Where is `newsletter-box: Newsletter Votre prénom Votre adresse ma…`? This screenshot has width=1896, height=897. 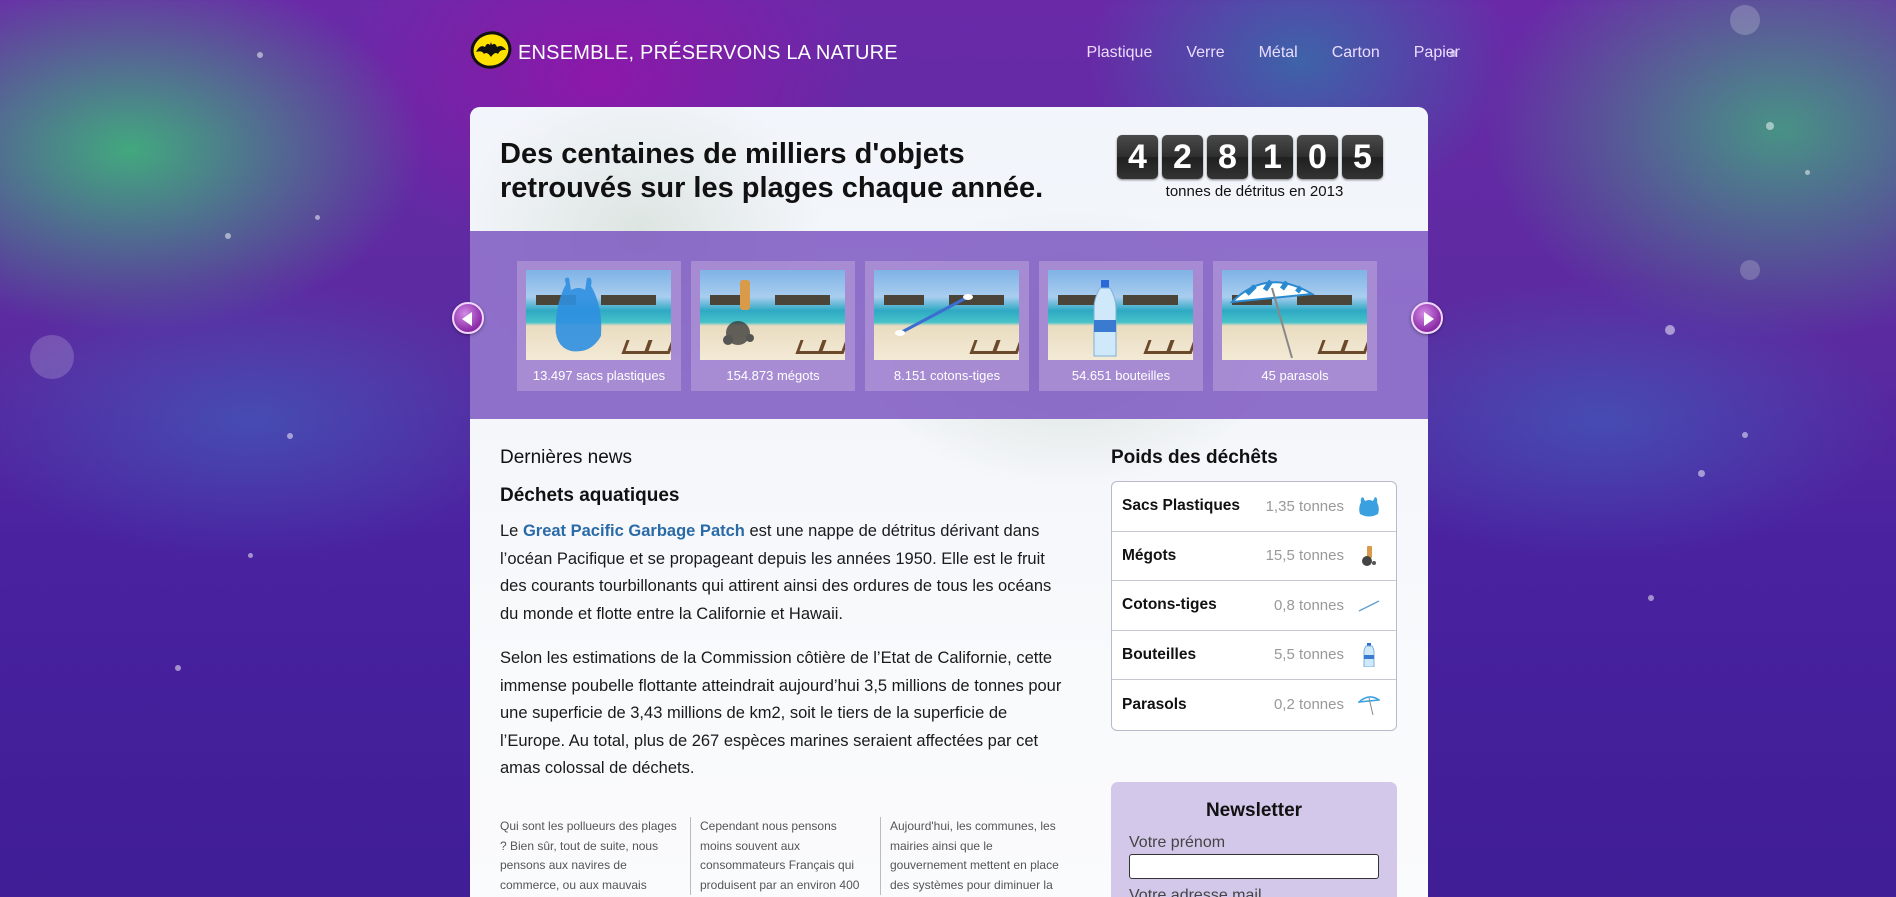
newsletter-box: Newsletter Votre prénom Votre adresse ma… is located at coordinates (1254, 839).